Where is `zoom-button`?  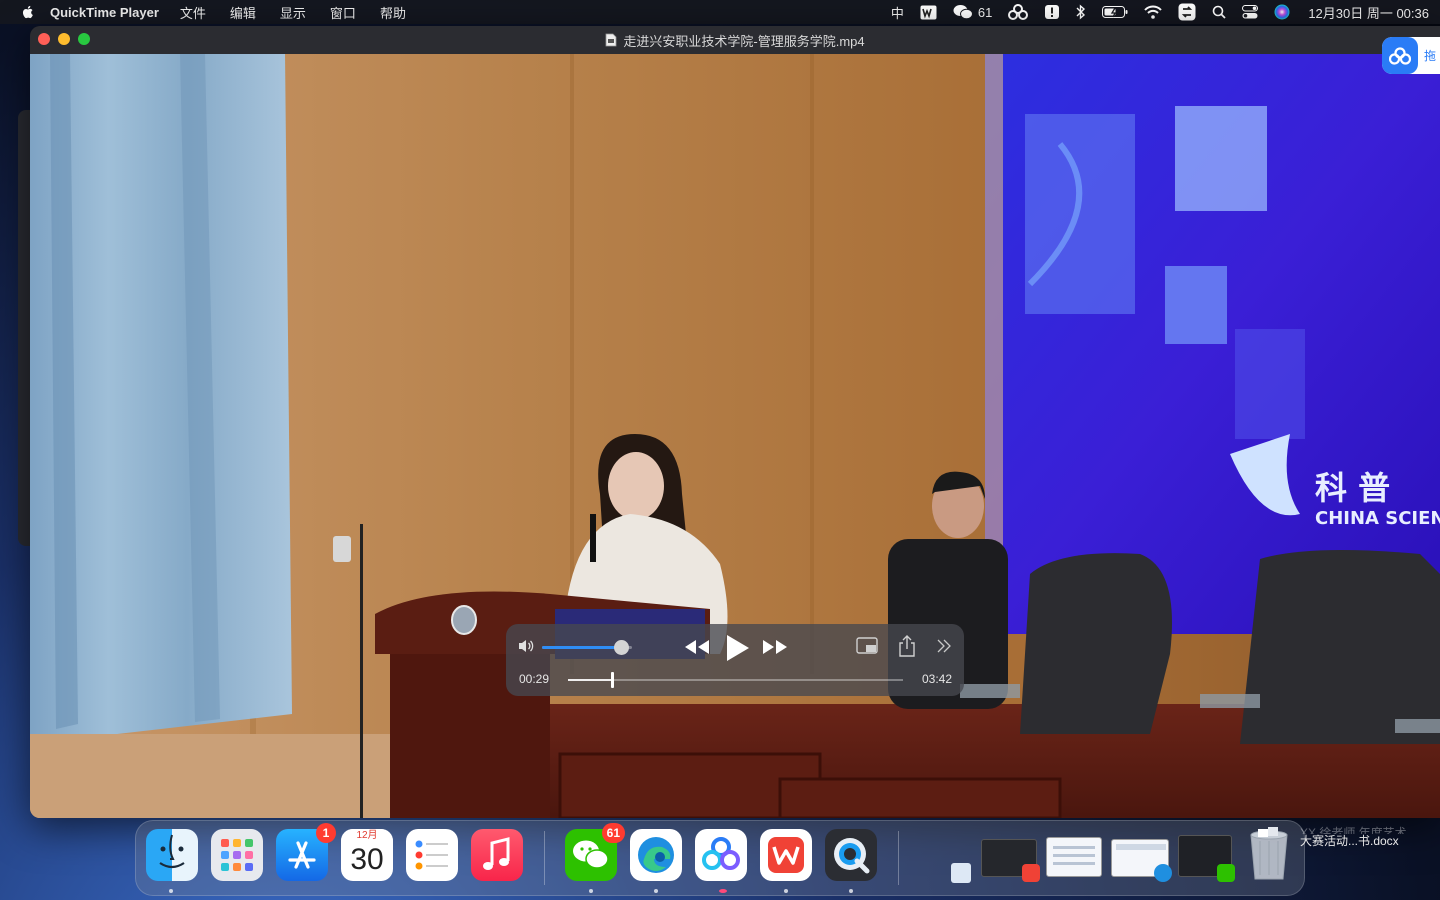 zoom-button is located at coordinates (84, 39).